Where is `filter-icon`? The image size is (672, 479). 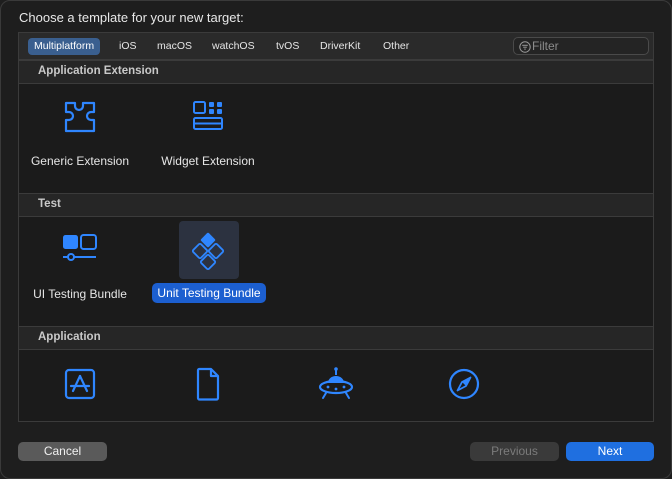 filter-icon is located at coordinates (525, 49).